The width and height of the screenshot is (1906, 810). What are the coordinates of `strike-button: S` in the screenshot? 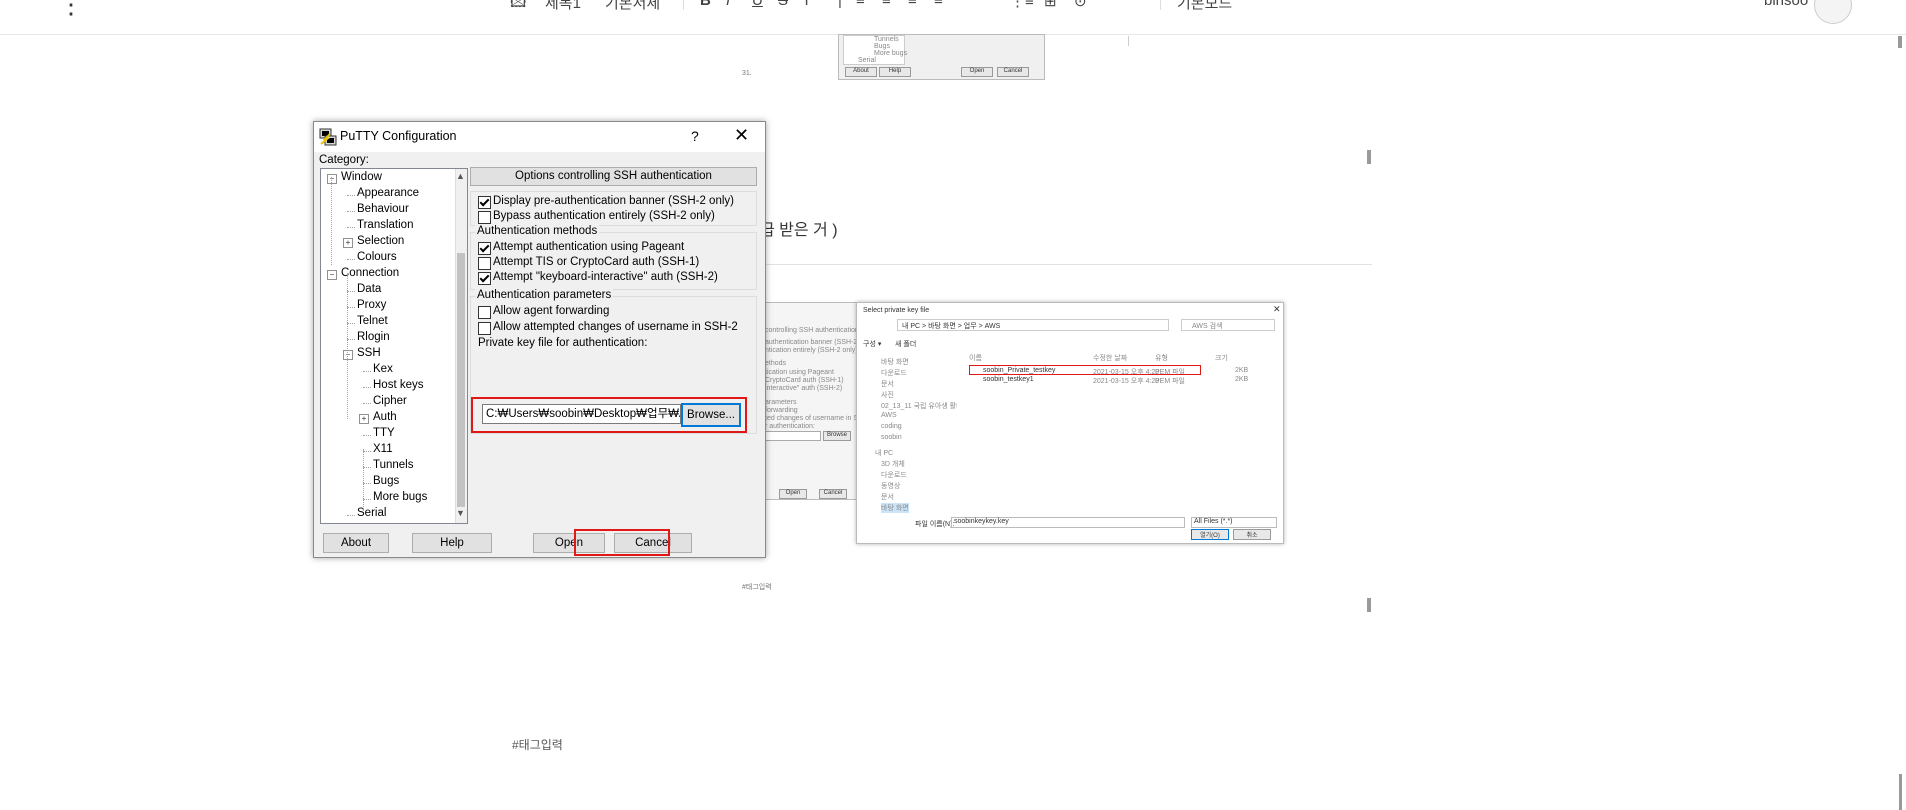 It's located at (783, 4).